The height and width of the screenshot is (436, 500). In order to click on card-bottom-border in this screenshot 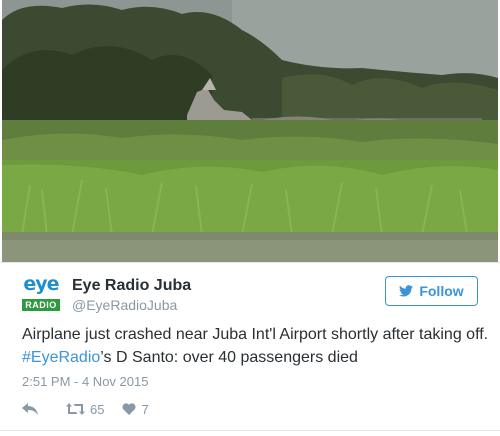, I will do `click(250, 430)`.